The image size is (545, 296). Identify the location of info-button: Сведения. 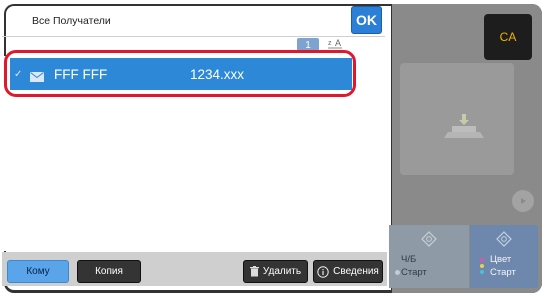
(348, 271).